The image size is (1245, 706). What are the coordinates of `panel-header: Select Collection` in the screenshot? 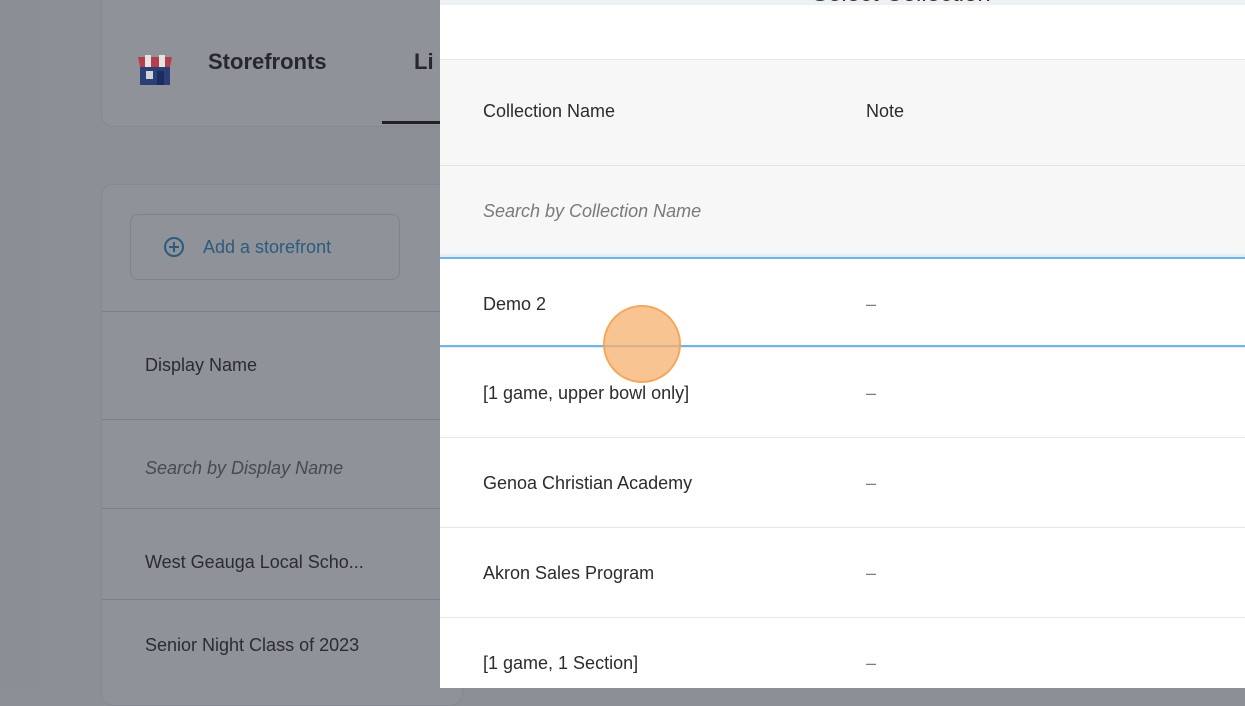 It's located at (842, 30).